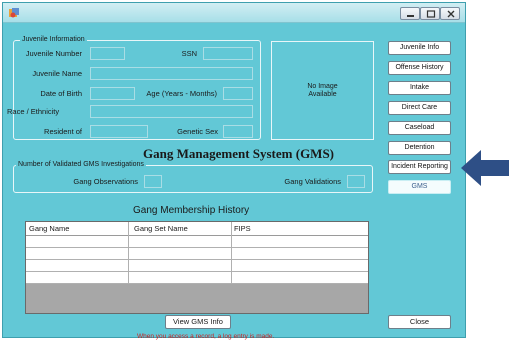 The image size is (510, 342). I want to click on juvenile-info-legend: Juvenile Information, so click(53, 40).